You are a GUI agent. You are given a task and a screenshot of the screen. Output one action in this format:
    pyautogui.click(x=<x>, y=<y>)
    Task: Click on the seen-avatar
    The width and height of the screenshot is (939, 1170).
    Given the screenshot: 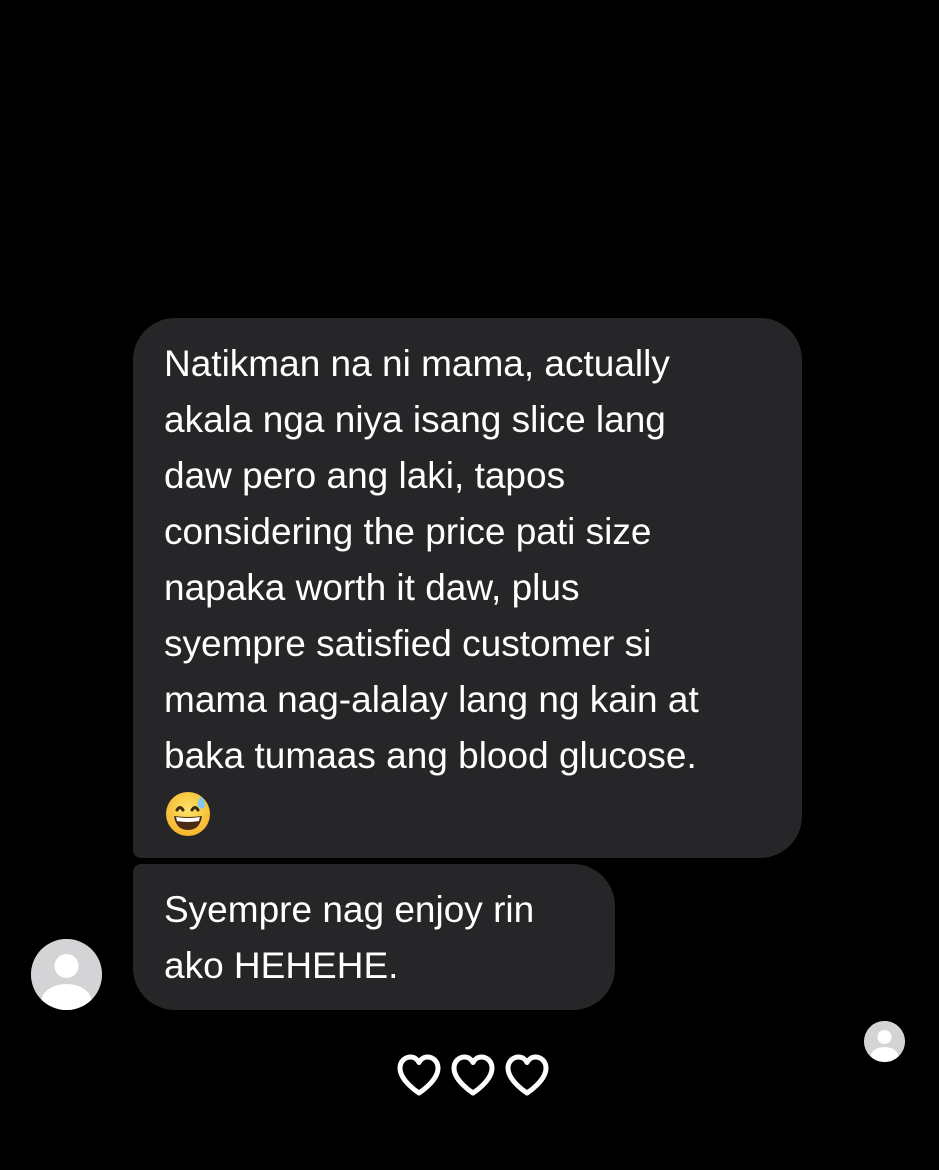 What is the action you would take?
    pyautogui.click(x=884, y=1041)
    